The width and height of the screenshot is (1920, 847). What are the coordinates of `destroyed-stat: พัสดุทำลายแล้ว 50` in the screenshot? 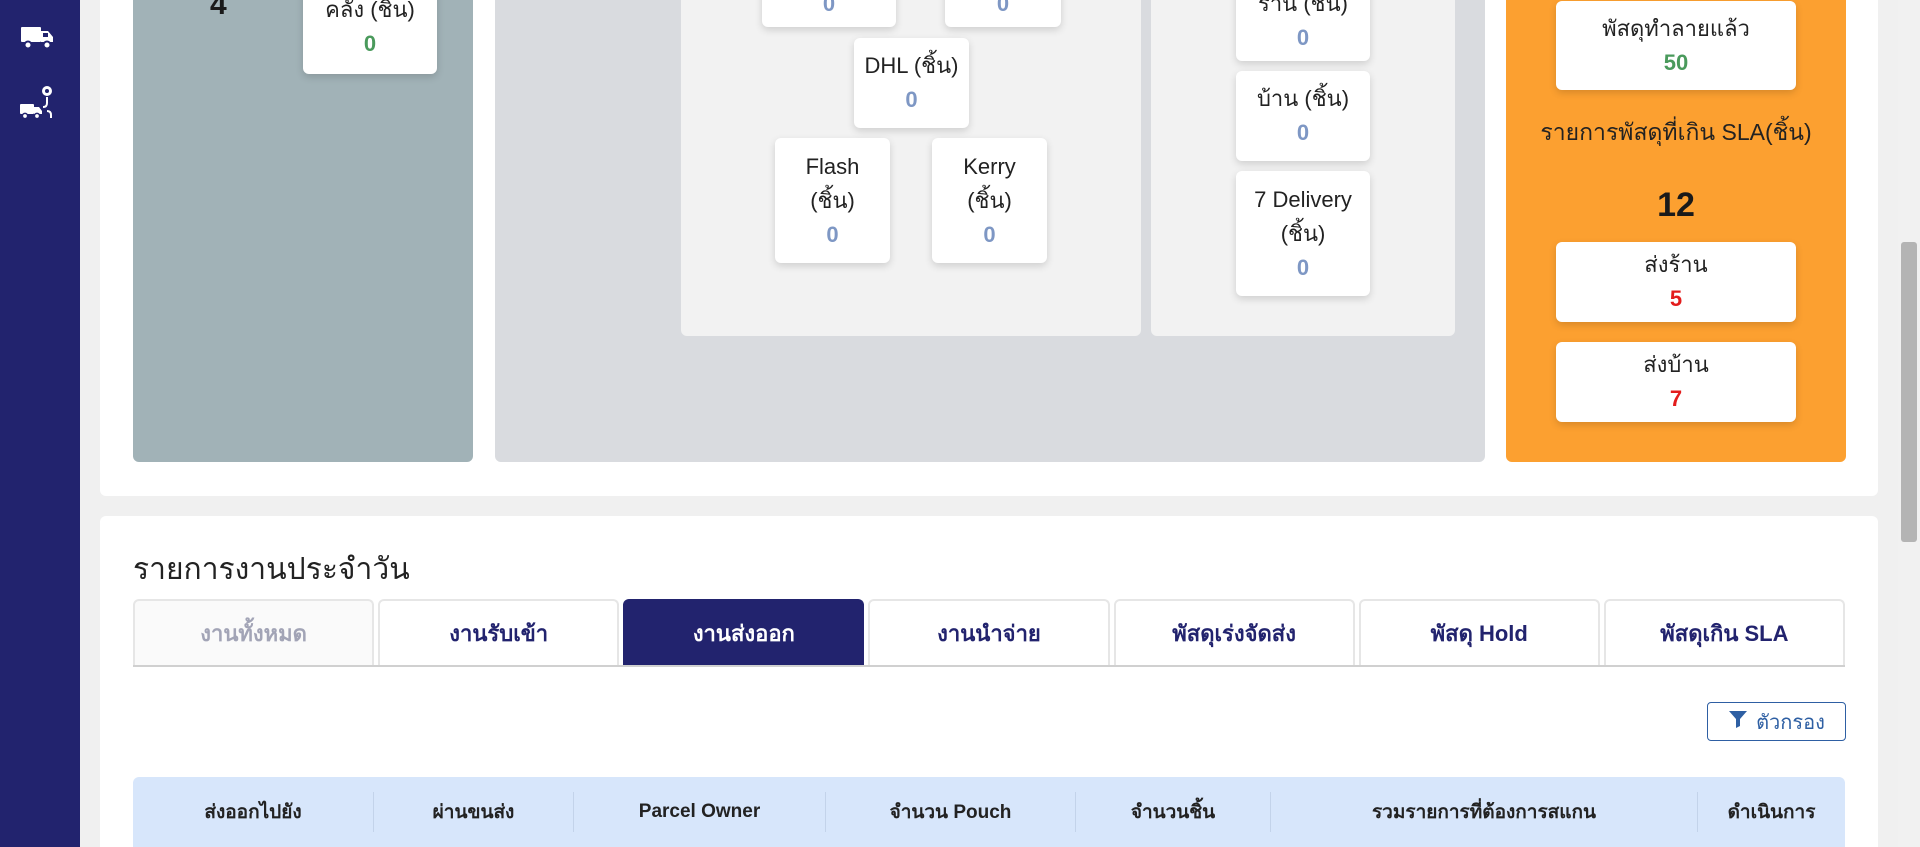 It's located at (1676, 45).